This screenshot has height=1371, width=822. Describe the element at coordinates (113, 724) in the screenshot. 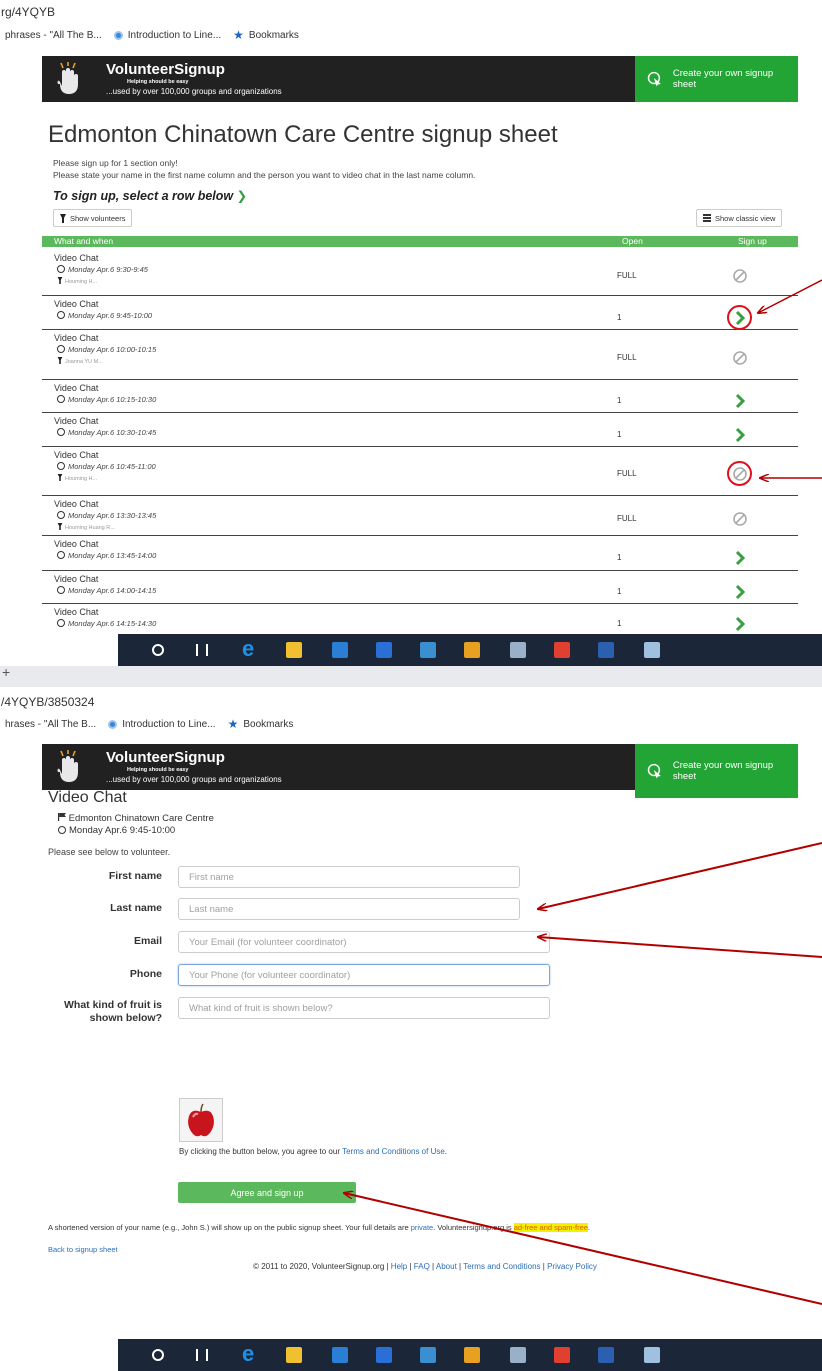

I see `globe-icon` at that location.